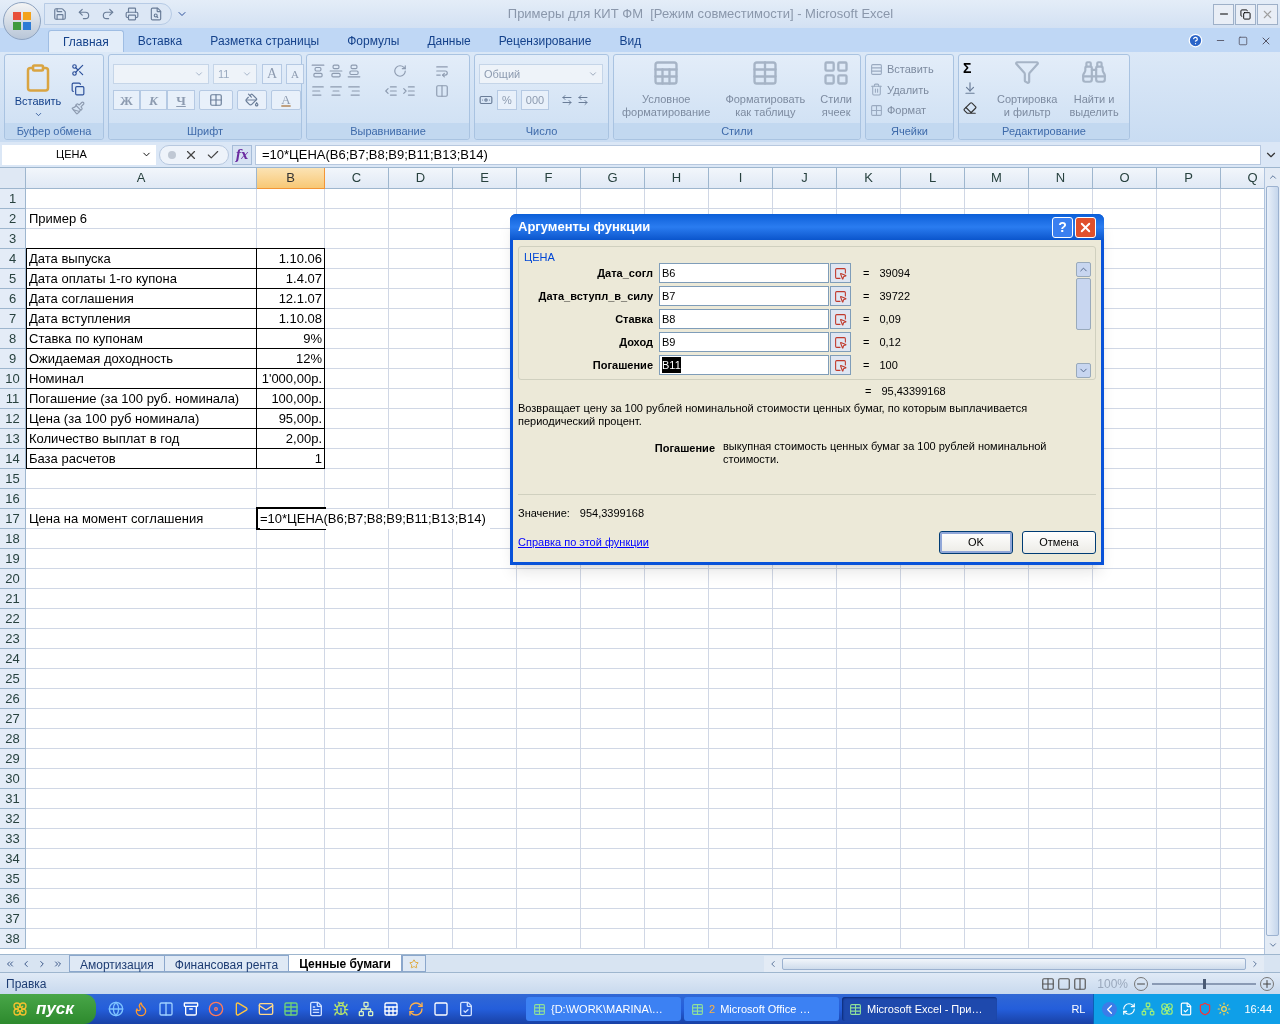 The height and width of the screenshot is (1024, 1280). What do you see at coordinates (13, 279) in the screenshot?
I see `row-header: 5` at bounding box center [13, 279].